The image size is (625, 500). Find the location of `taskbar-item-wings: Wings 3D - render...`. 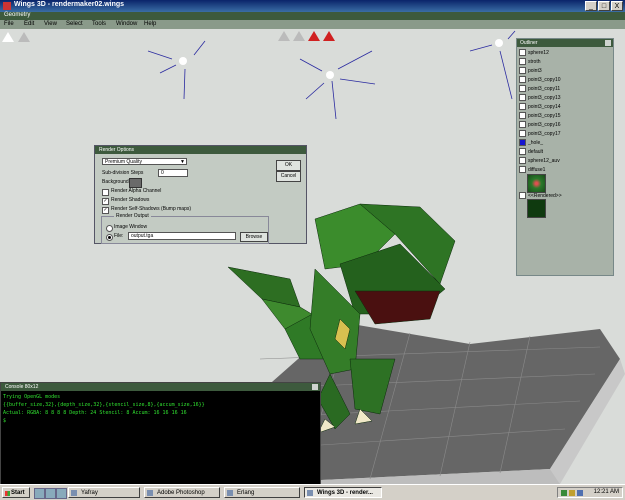

taskbar-item-wings: Wings 3D - render... is located at coordinates (343, 492).